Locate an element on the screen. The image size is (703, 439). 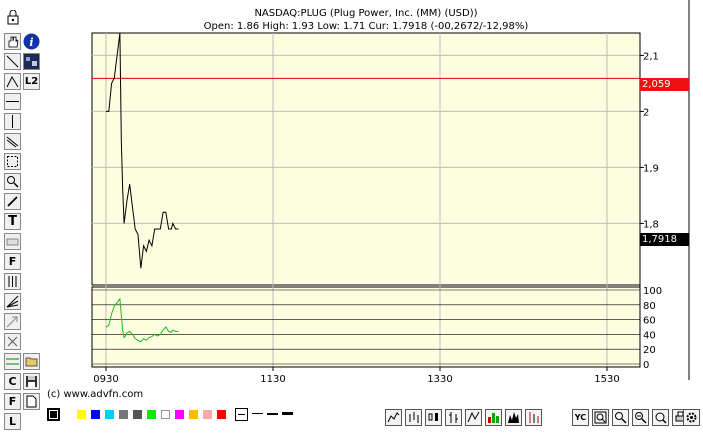
time-tick-label: 1530 is located at coordinates (606, 379).